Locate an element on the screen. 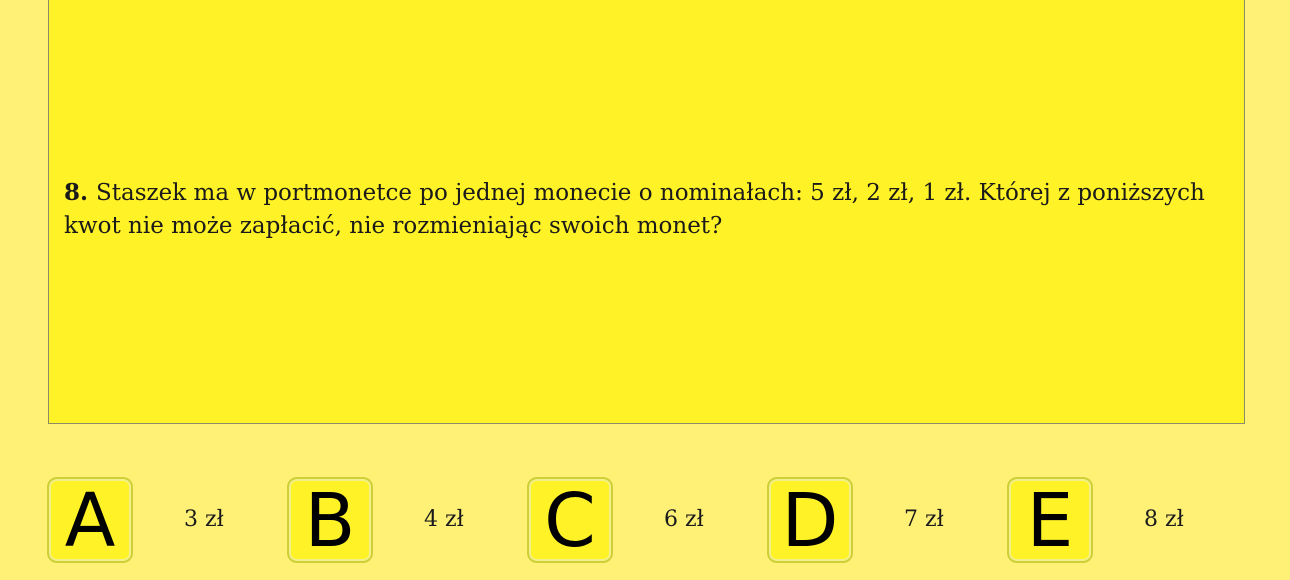 Image resolution: width=1290 pixels, height=580 pixels. answer-options: A 3 zł B 4 zł C 6 zł D 7 zł E 8 zł is located at coordinates (645, 520).